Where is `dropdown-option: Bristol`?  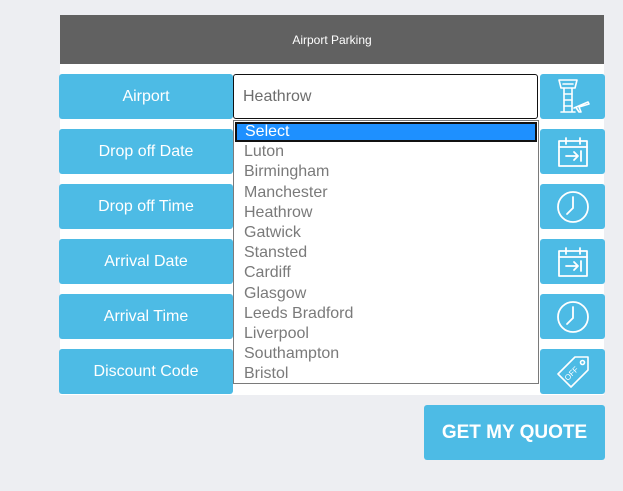
dropdown-option: Bristol is located at coordinates (386, 374).